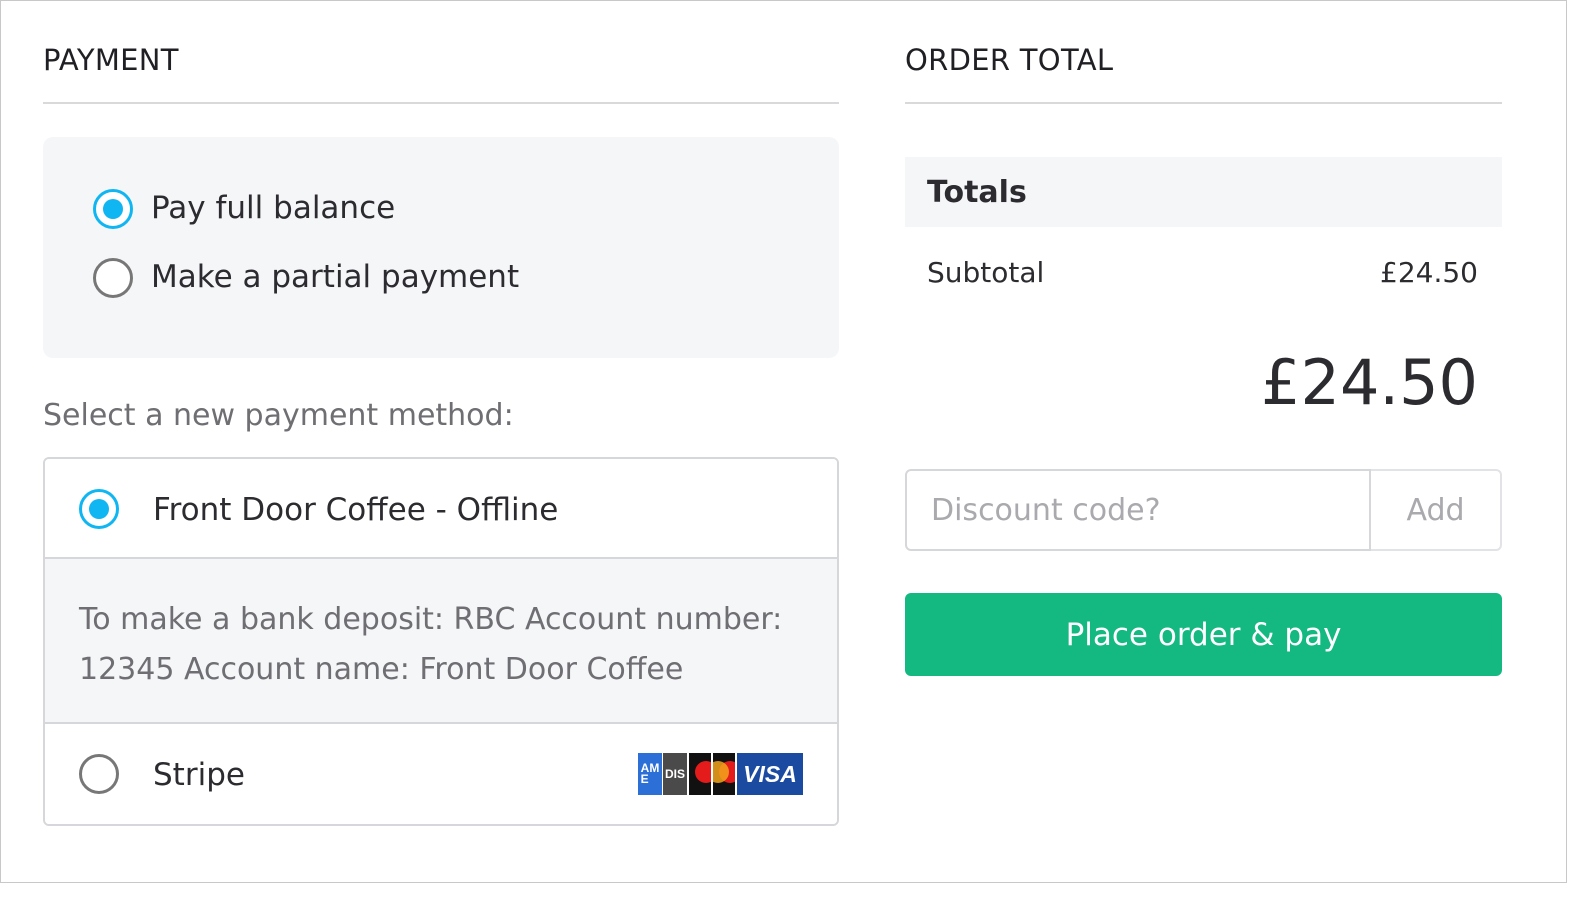 Image resolution: width=1589 pixels, height=897 pixels. What do you see at coordinates (1009, 60) in the screenshot?
I see `order-total-heading: ORDER TOTAL` at bounding box center [1009, 60].